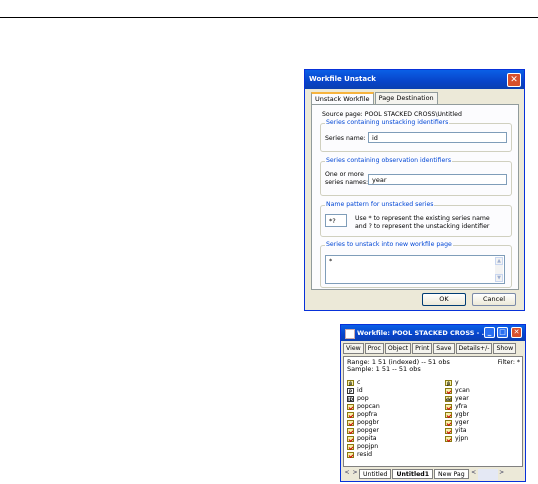 This screenshot has width=538, height=484. What do you see at coordinates (508, 362) in the screenshot?
I see `filter-label: Filter: *` at bounding box center [508, 362].